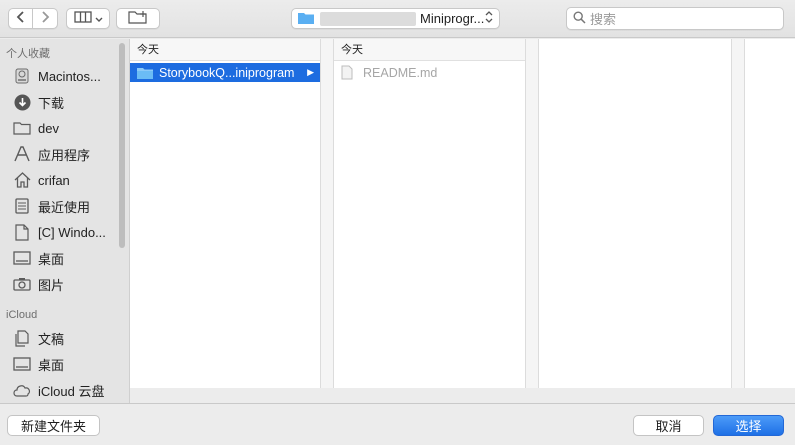  Describe the element at coordinates (64, 128) in the screenshot. I see `sidebar-item-dev: dev` at that location.